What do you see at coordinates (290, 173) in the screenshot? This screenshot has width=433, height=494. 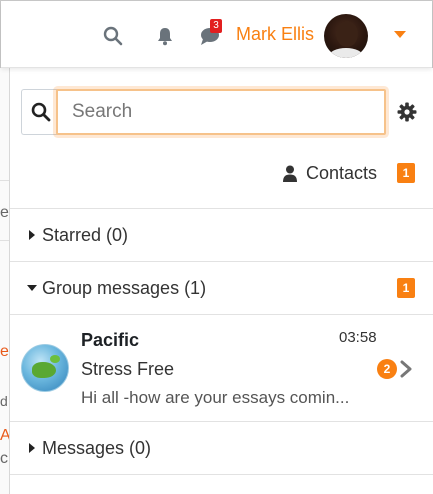 I see `user-icon` at bounding box center [290, 173].